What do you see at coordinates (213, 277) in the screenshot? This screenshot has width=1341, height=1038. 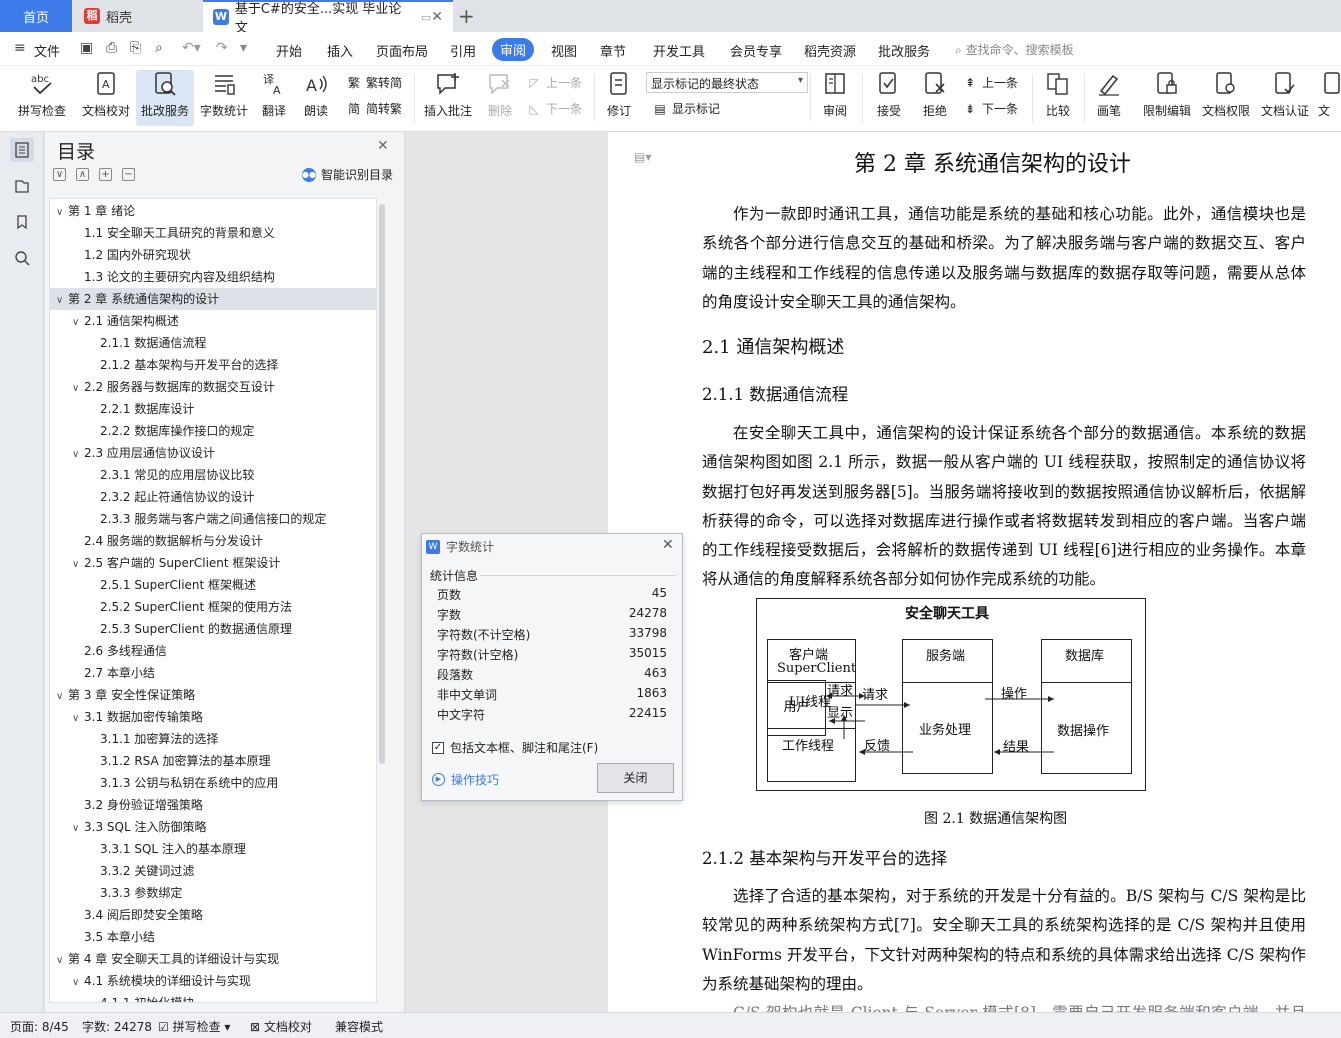 I see `toc-item: 1.3 论文的主要研究内容及组织结构` at bounding box center [213, 277].